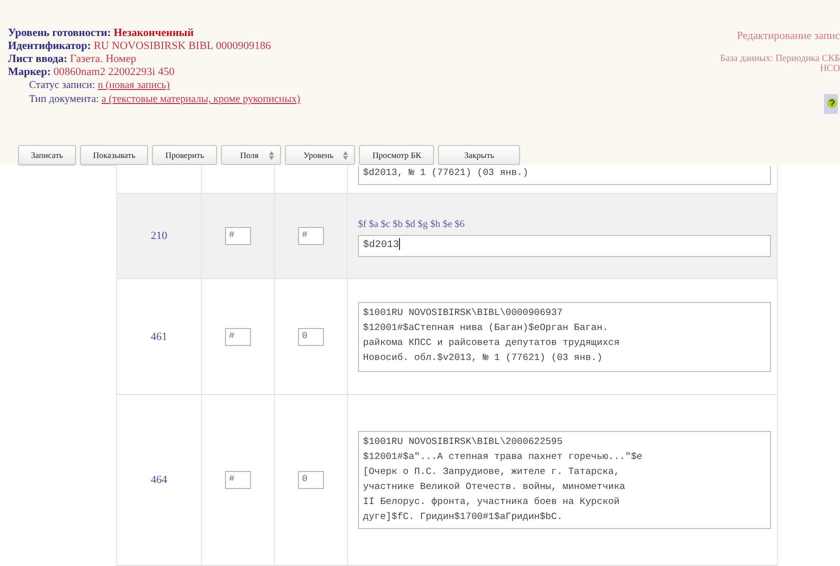 The image size is (840, 566). I want to click on page-mode-title: Редактирование запис, so click(788, 36).